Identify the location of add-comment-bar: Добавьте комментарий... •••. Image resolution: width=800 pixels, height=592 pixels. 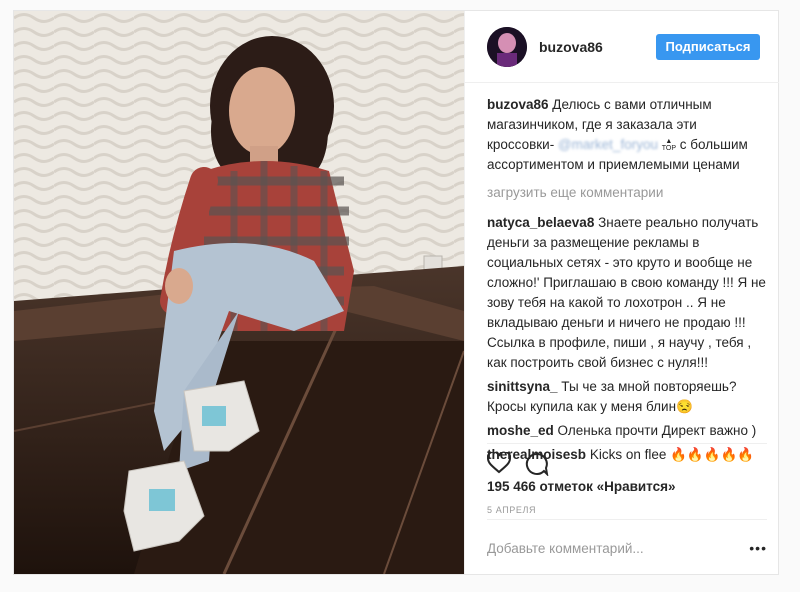
(627, 547).